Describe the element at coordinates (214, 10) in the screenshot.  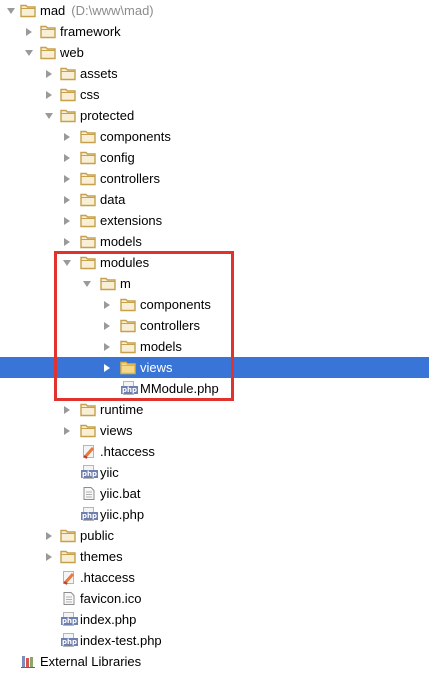
I see `tree-item-mad: mad (D:\www\mad)` at that location.